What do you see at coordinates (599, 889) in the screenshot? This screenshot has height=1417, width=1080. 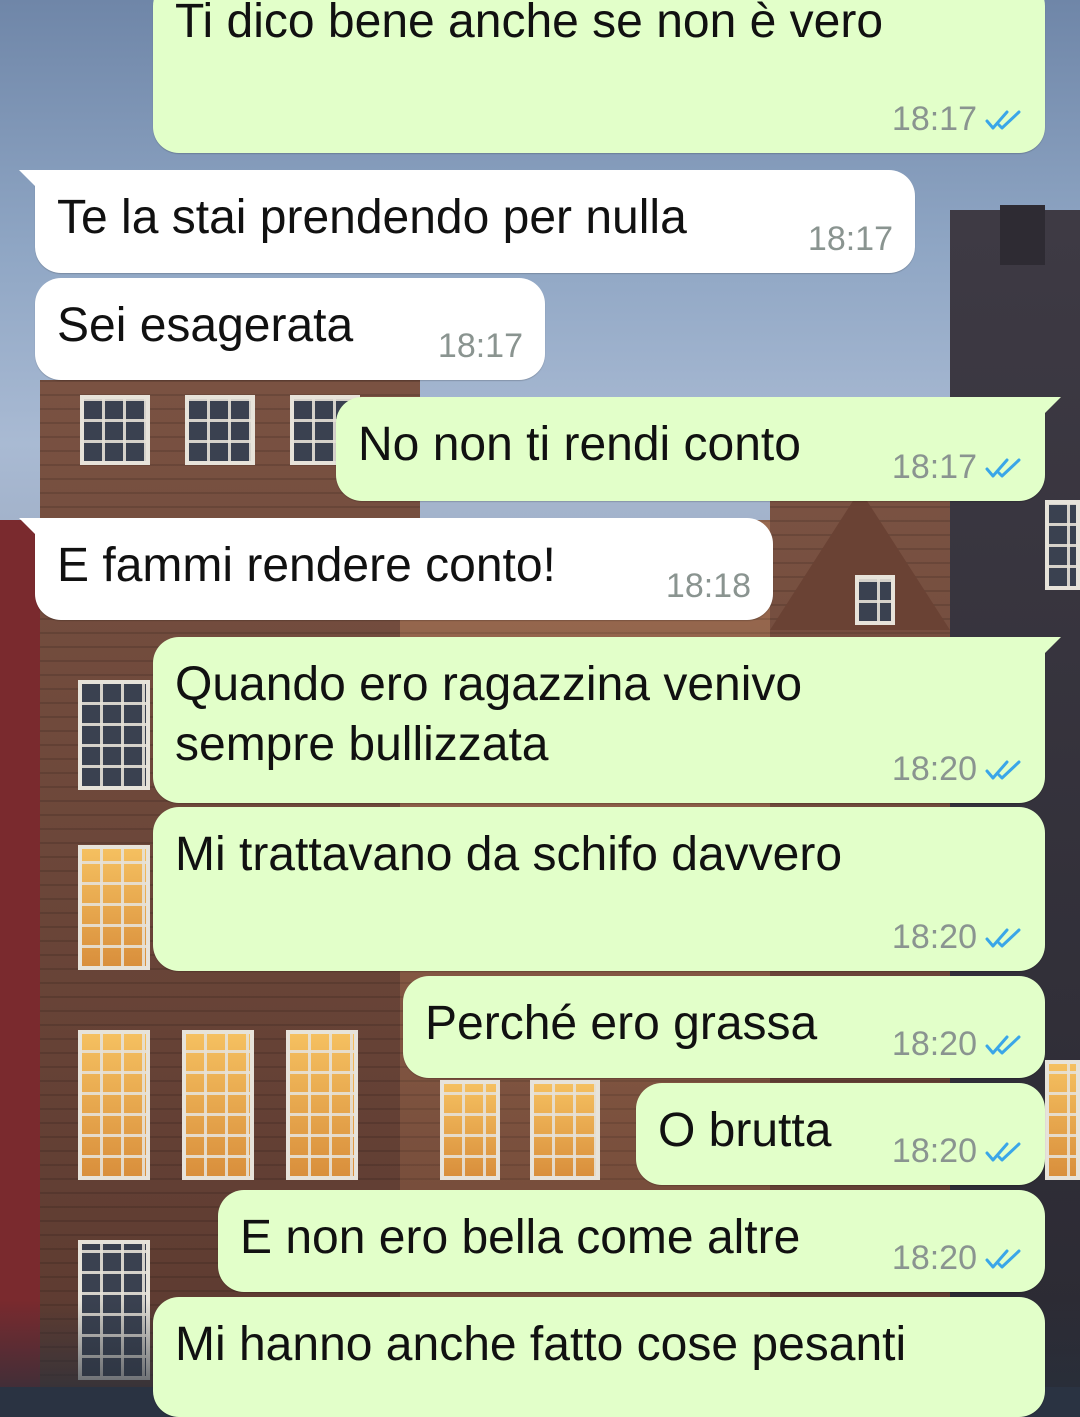 I see `outgoing-message: Mi trattavano da schifo davvero 18:20` at bounding box center [599, 889].